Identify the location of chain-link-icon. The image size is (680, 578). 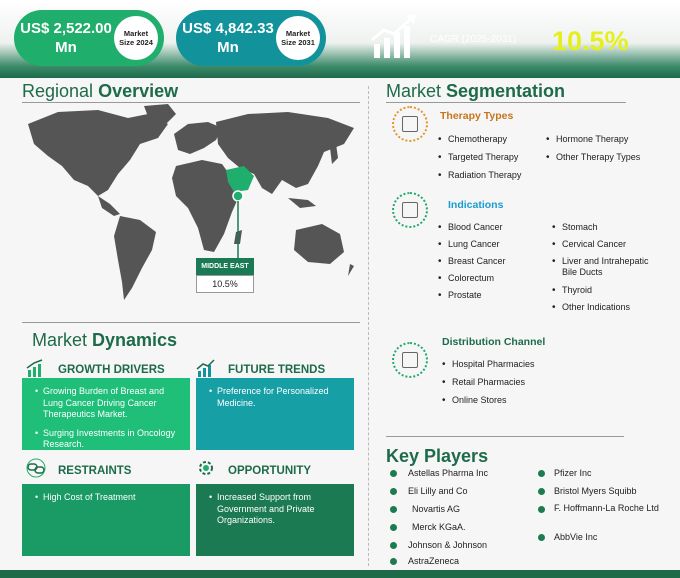
(36, 468).